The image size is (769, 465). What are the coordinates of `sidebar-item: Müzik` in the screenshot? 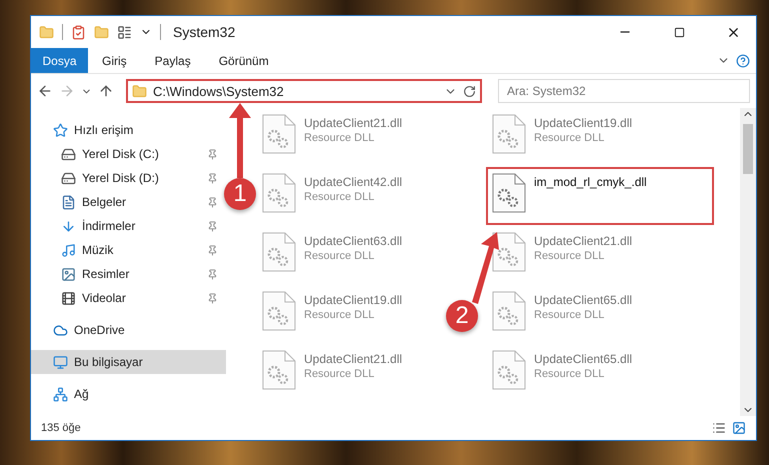 It's located at (128, 250).